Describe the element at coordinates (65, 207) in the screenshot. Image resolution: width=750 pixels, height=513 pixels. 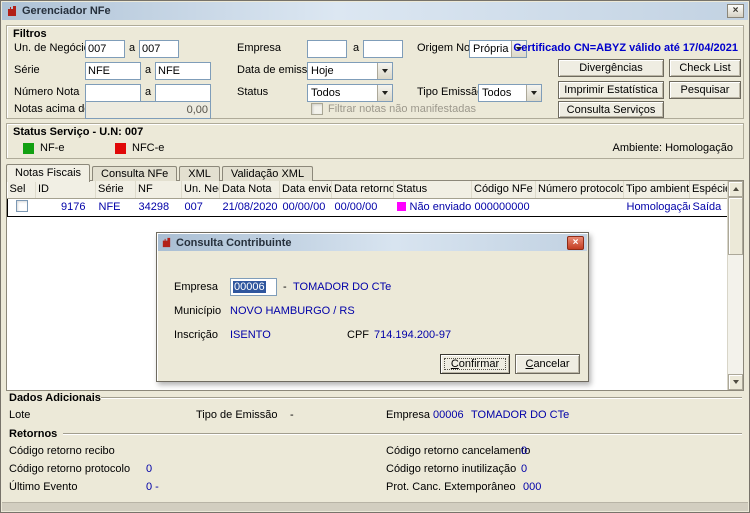
I see `row-id-cell: 9176` at that location.